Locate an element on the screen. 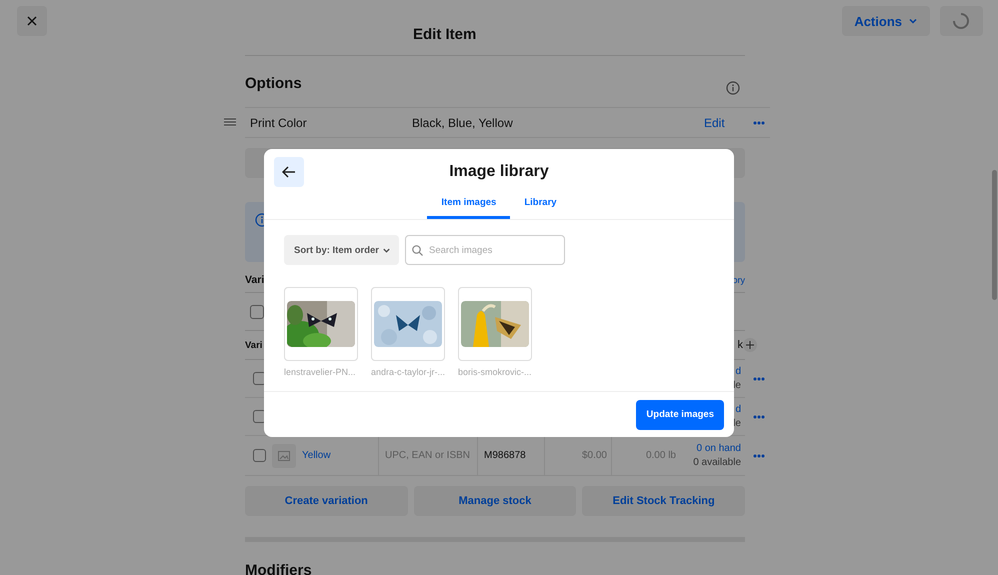  option-values: Black, Blue, Yellow is located at coordinates (463, 123).